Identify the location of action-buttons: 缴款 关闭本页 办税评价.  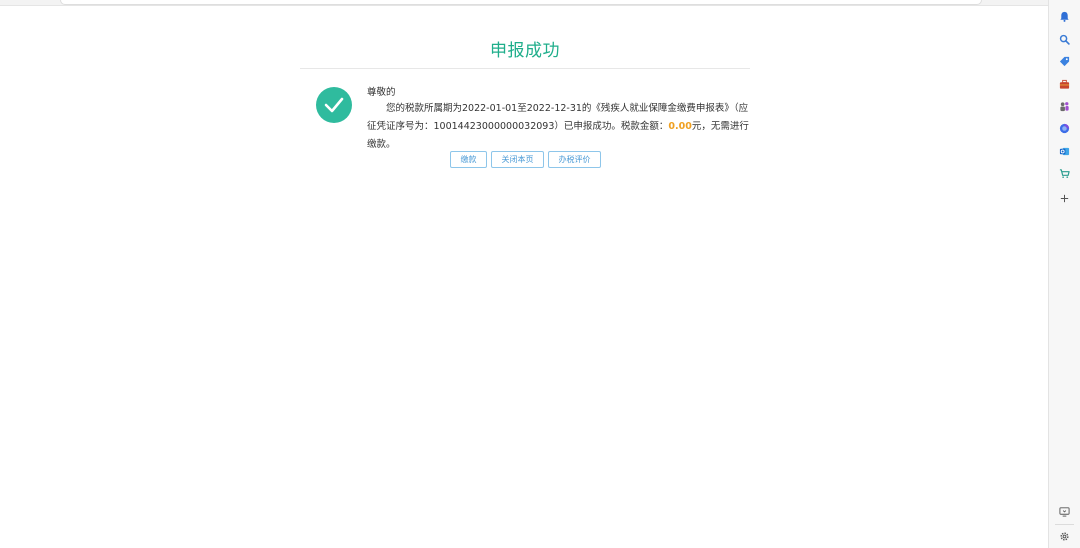
(525, 159).